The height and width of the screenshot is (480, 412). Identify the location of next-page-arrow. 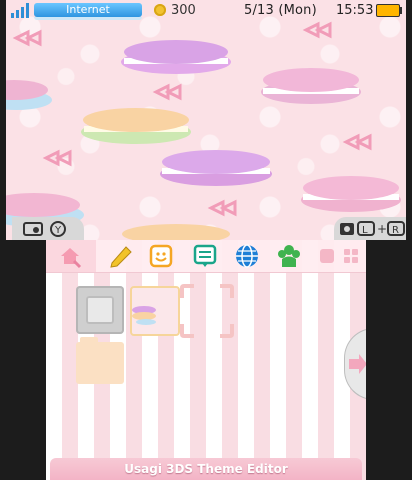
(355, 364).